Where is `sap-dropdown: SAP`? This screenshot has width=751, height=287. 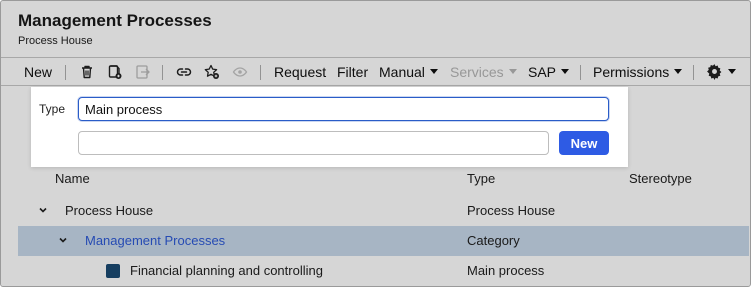
sap-dropdown: SAP is located at coordinates (549, 71).